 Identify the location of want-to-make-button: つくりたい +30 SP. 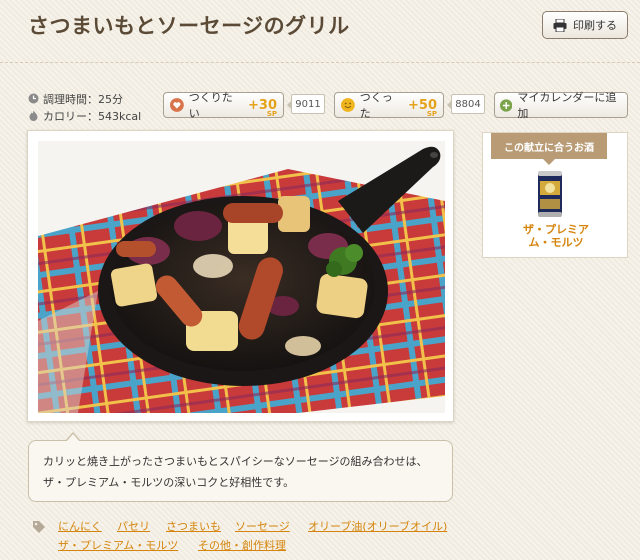
(223, 105).